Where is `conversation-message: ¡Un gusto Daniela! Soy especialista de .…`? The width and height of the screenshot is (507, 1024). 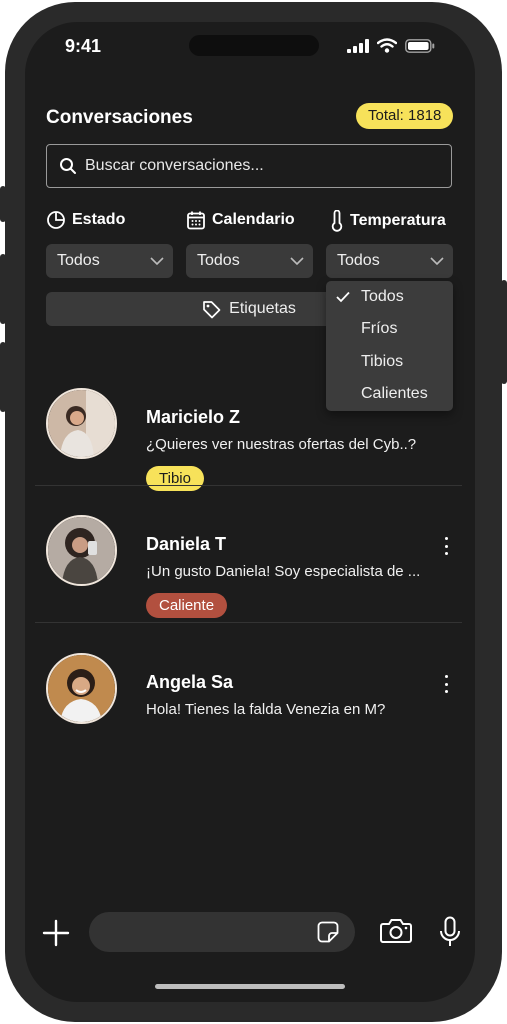
conversation-message: ¡Un gusto Daniela! Soy especialista de .… is located at coordinates (283, 571).